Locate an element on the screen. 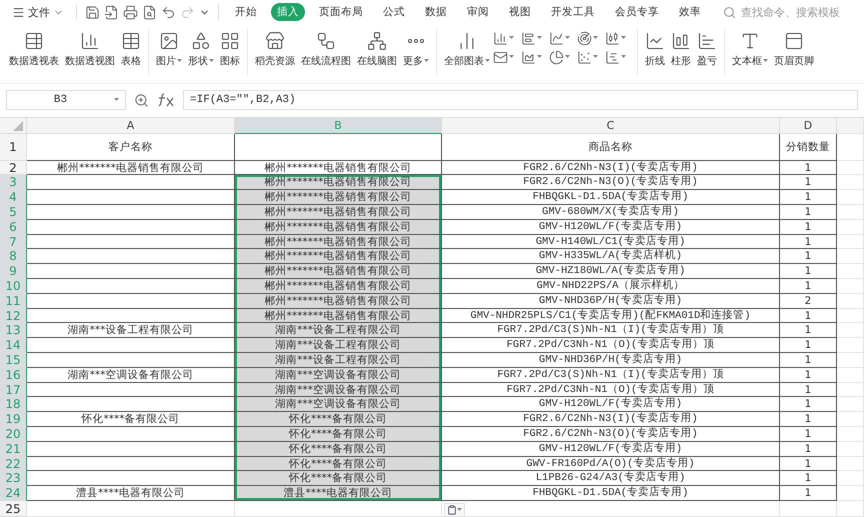  line-chart-icon is located at coordinates (556, 38).